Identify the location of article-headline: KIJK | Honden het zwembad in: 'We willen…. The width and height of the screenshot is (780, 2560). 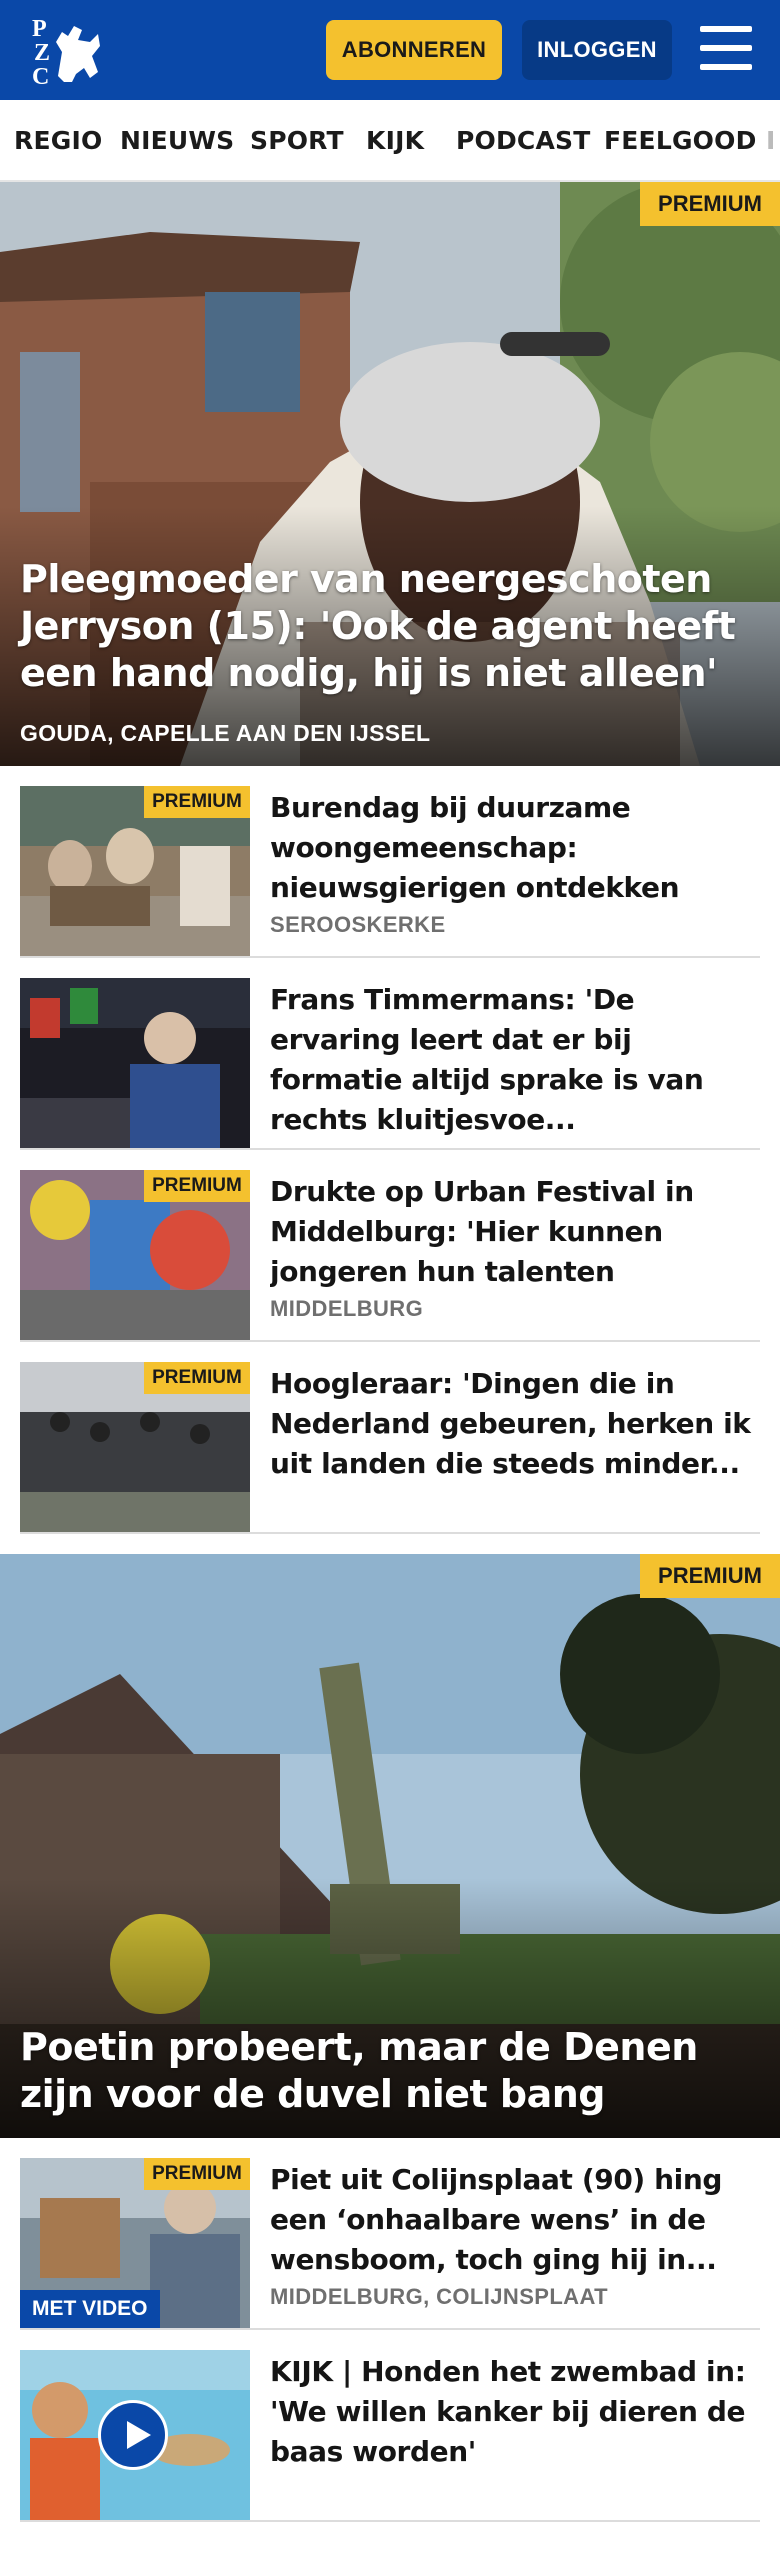
(515, 2412).